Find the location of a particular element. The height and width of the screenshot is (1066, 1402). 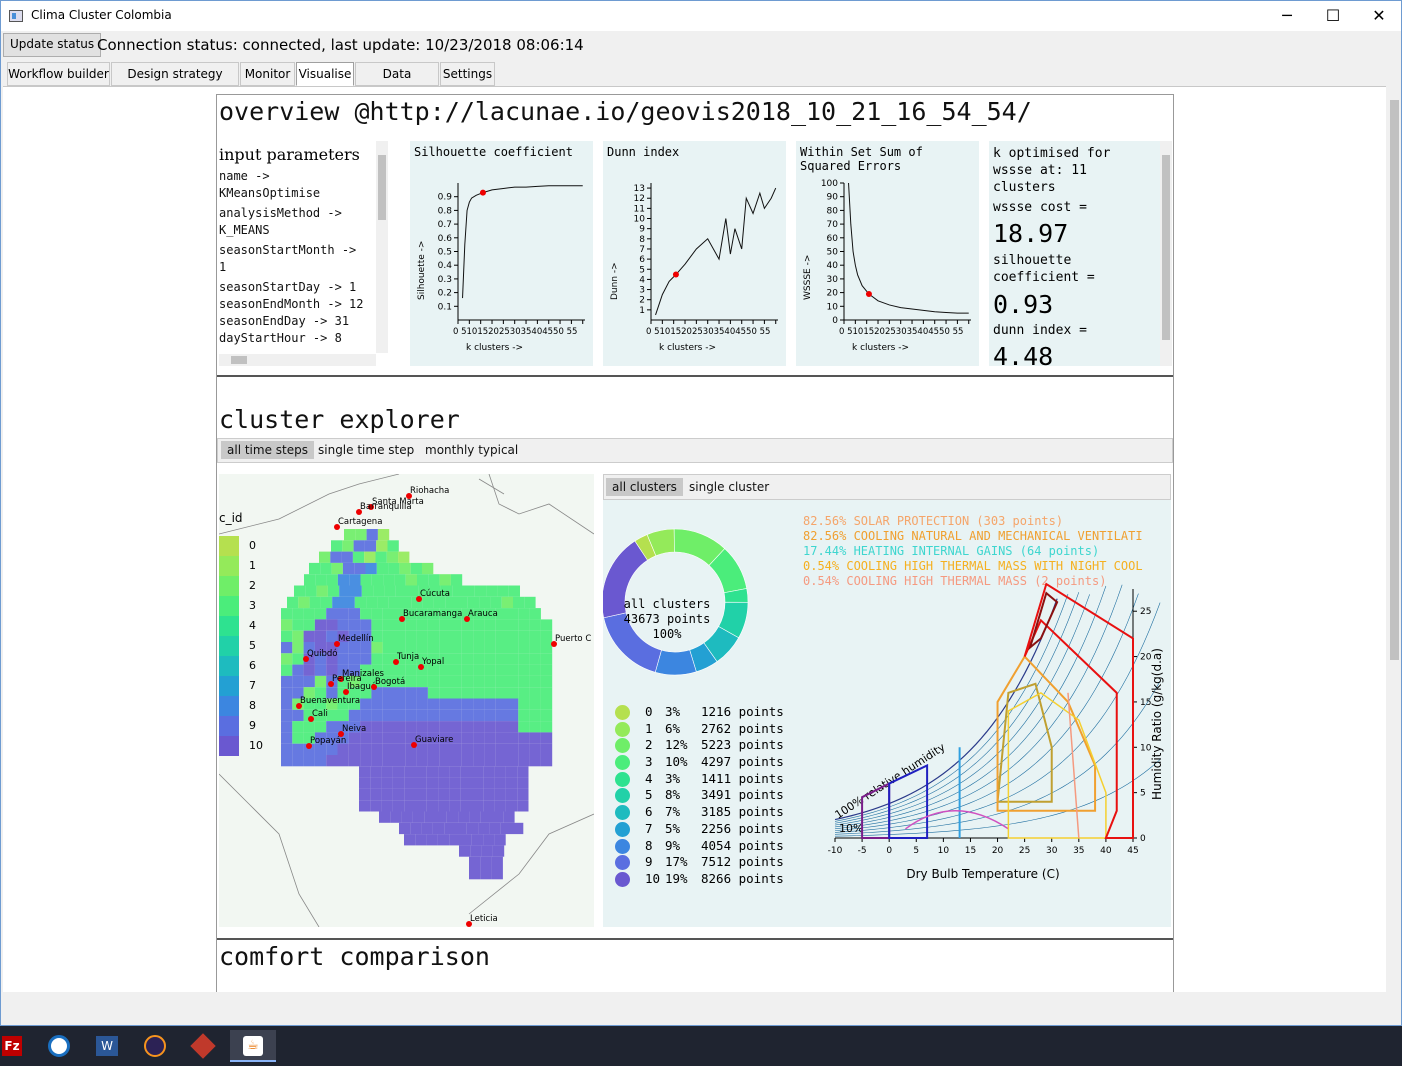

shield-app-icon is located at coordinates (58, 1046).